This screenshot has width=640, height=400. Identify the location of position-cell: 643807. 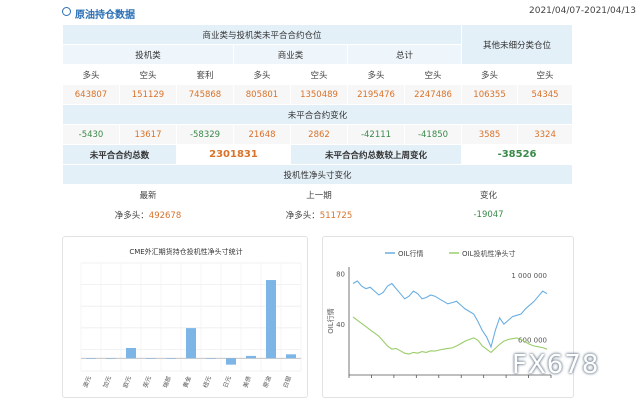
(91, 94).